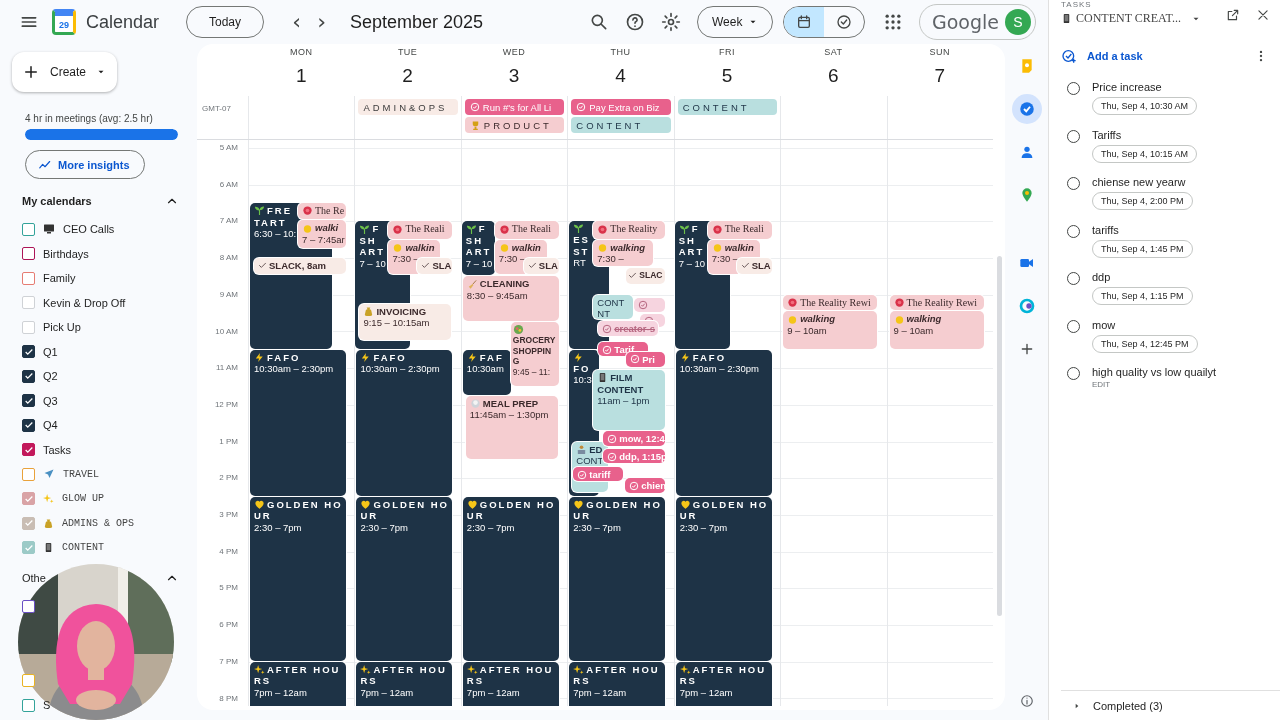 The image size is (1280, 720). What do you see at coordinates (486, 372) in the screenshot?
I see `calendar-event: FAF 10:30am` at bounding box center [486, 372].